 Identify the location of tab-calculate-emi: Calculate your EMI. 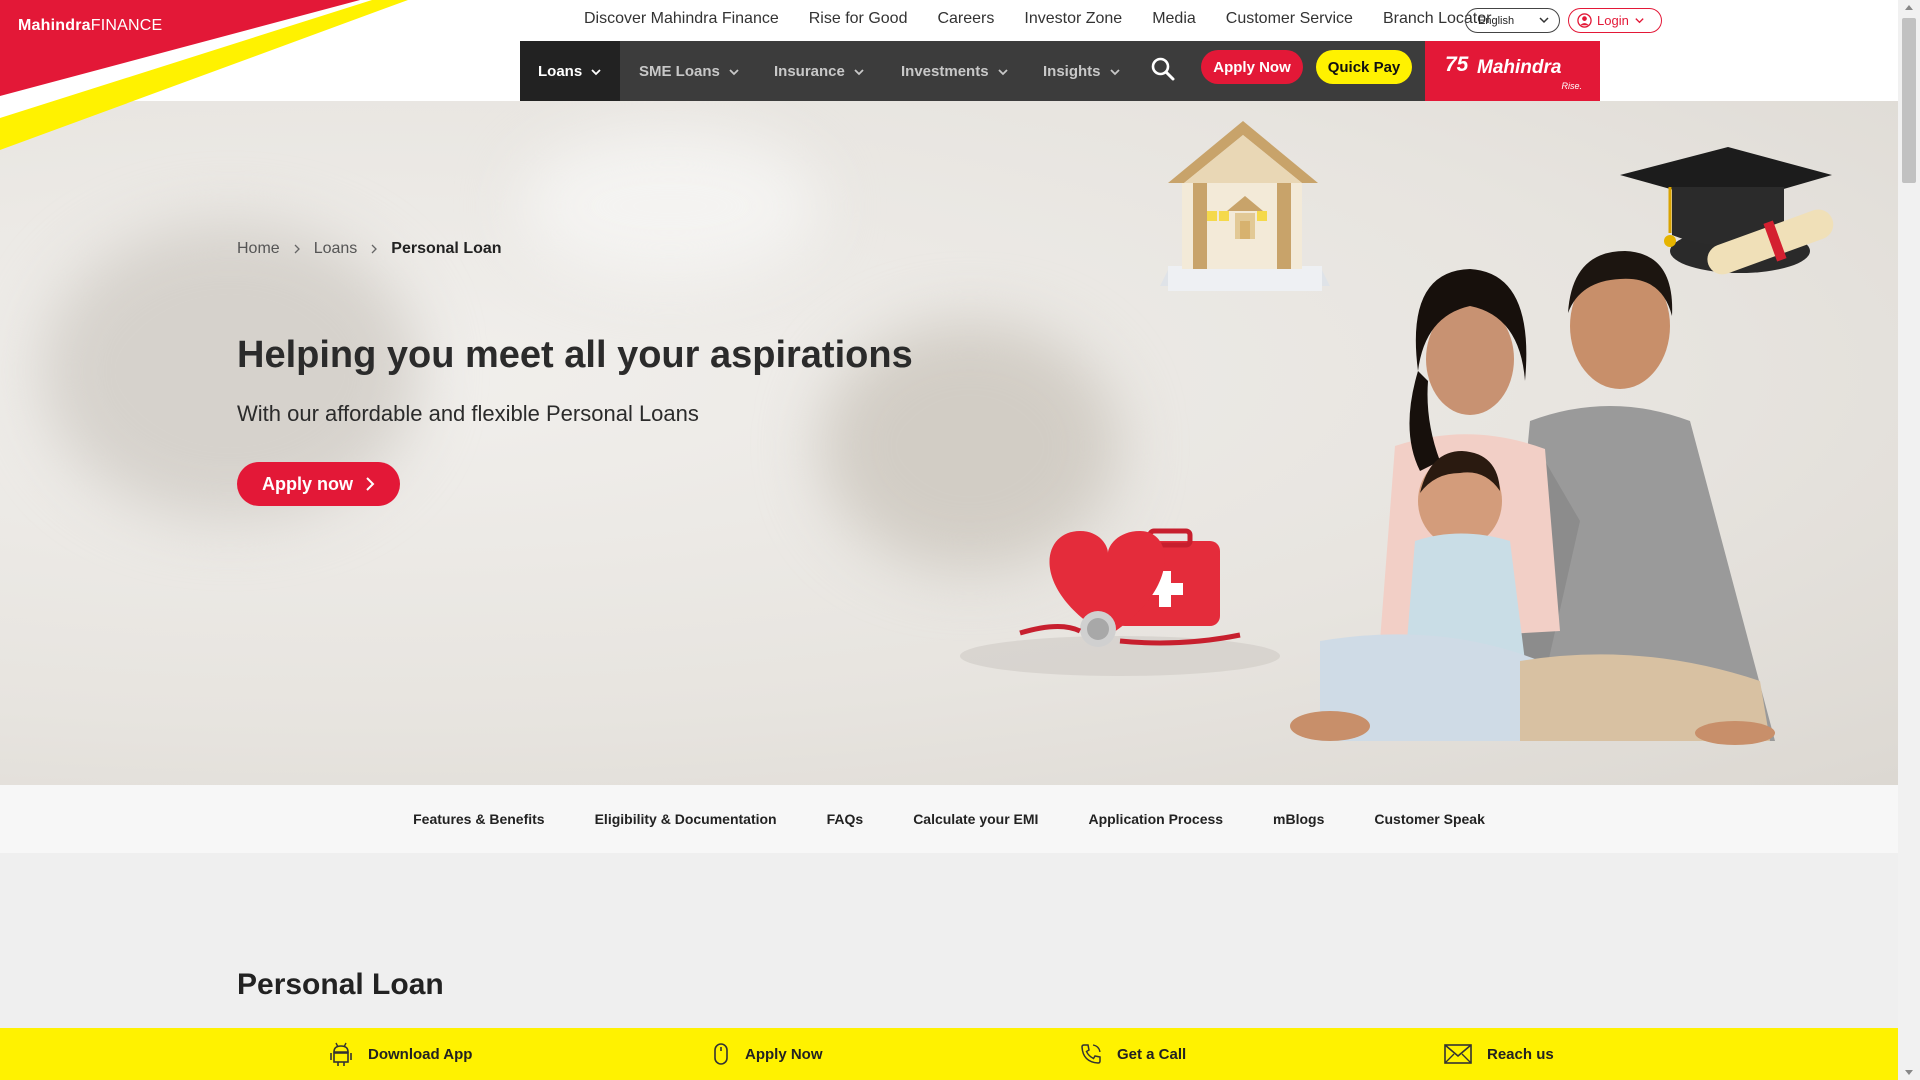
(975, 819).